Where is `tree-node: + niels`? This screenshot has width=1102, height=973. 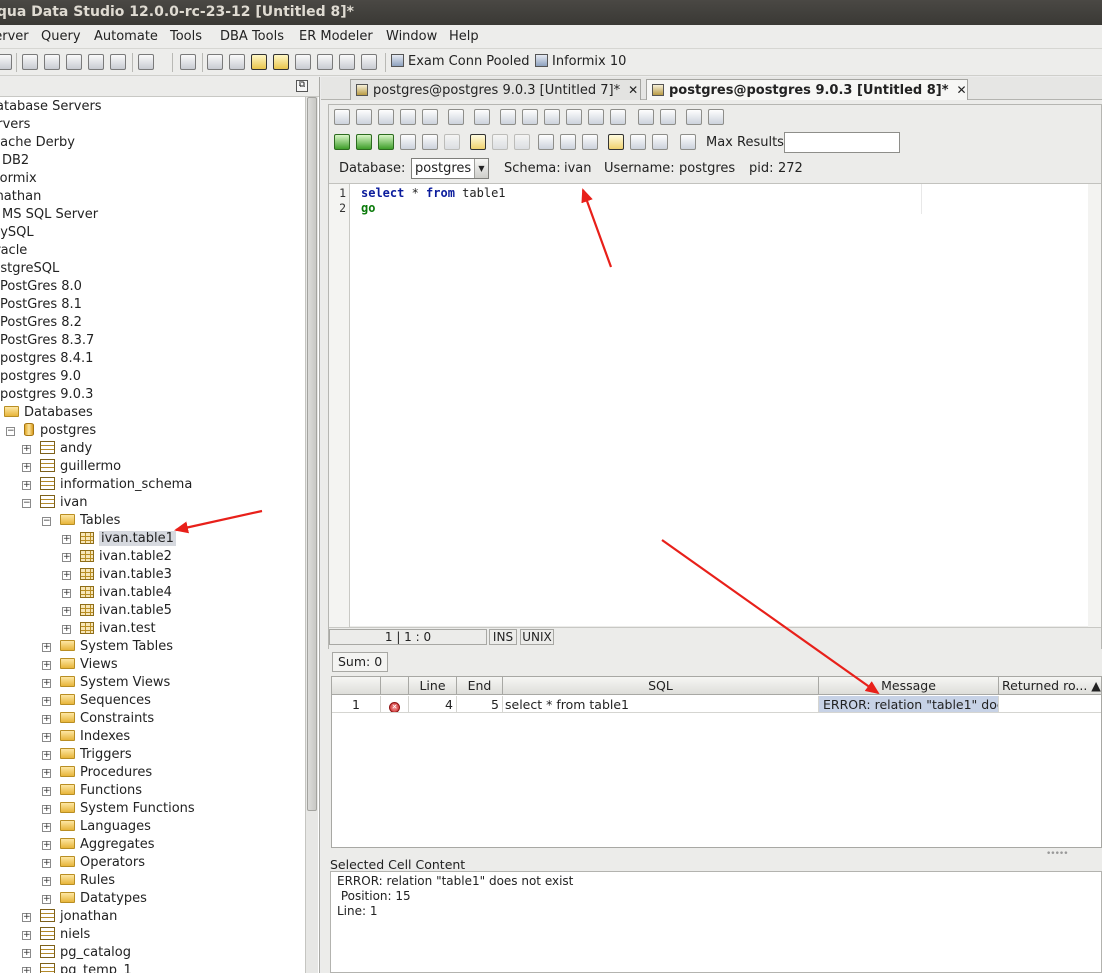 tree-node: + niels is located at coordinates (56, 935).